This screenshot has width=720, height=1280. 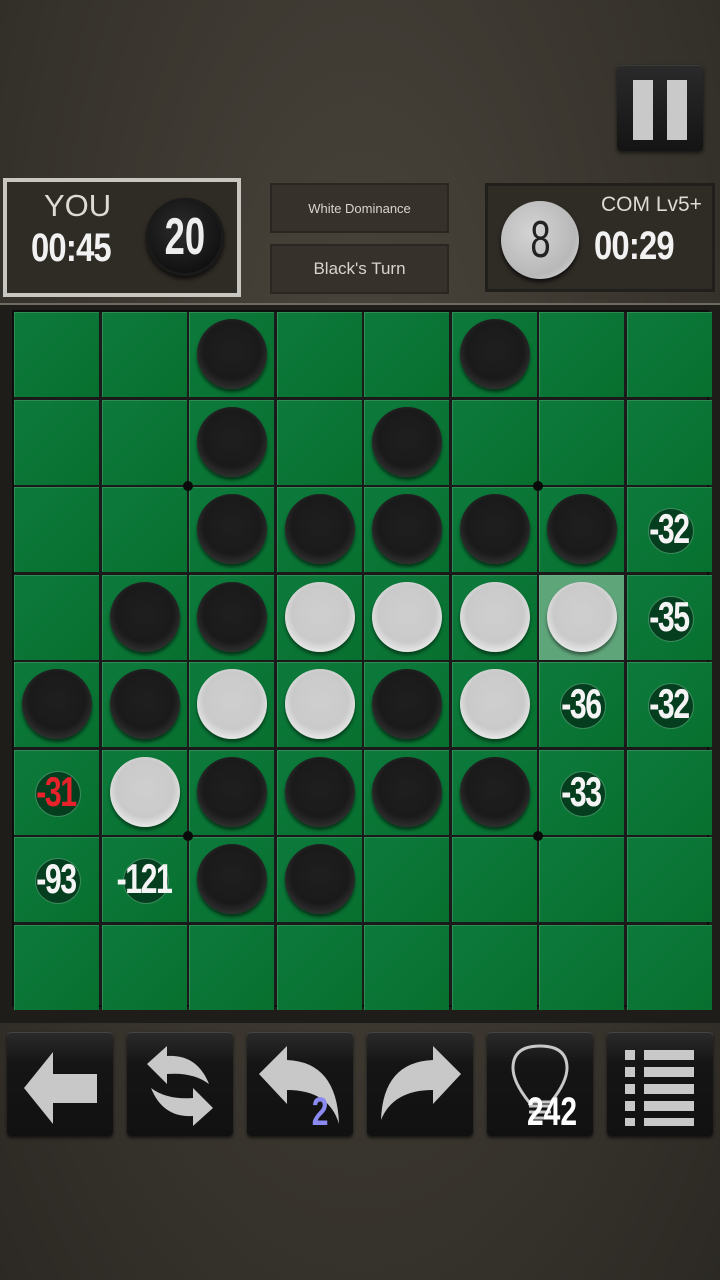 I want to click on white-count-value: 8, so click(x=540, y=240).